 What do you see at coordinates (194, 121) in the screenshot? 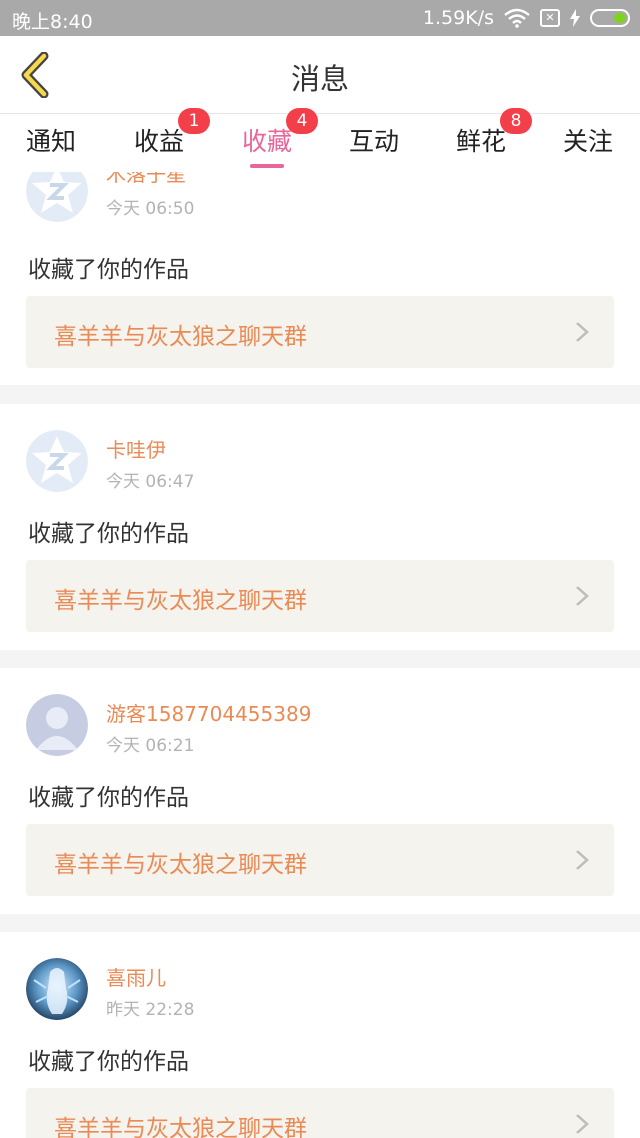
I see `unread-badge: 1` at bounding box center [194, 121].